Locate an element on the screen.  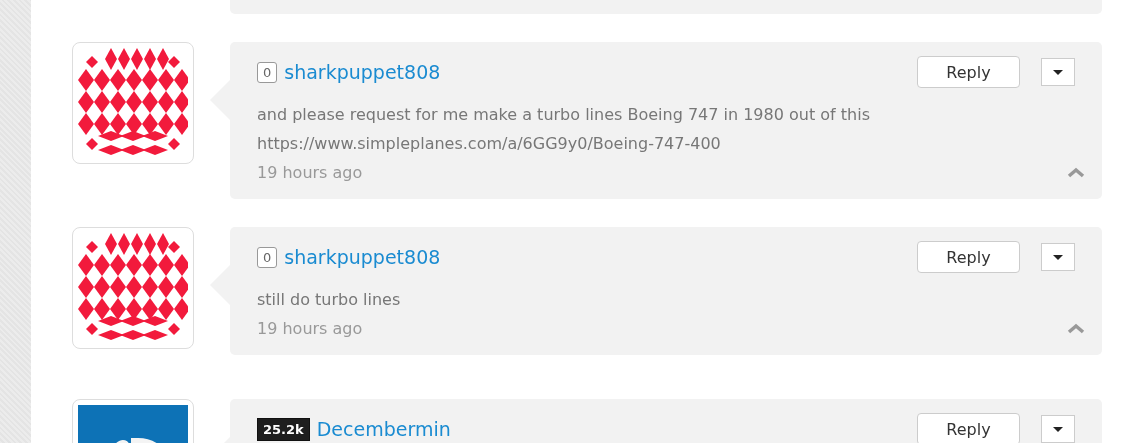
comment-text: still do turbo lines is located at coordinates (329, 300).